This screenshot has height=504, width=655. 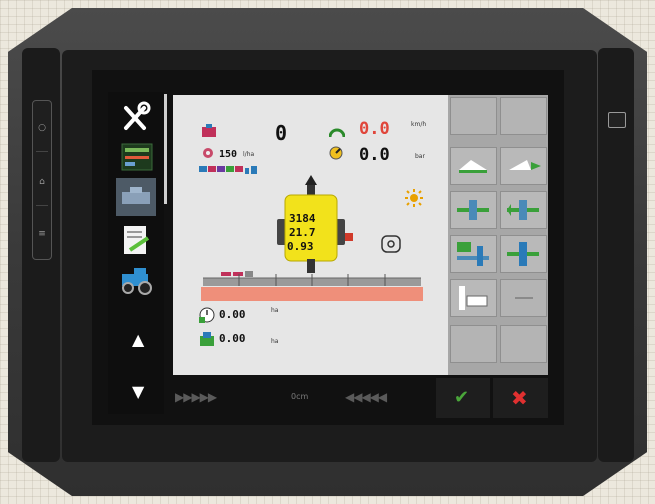 What do you see at coordinates (136, 279) in the screenshot?
I see `tractor-icon` at bounding box center [136, 279].